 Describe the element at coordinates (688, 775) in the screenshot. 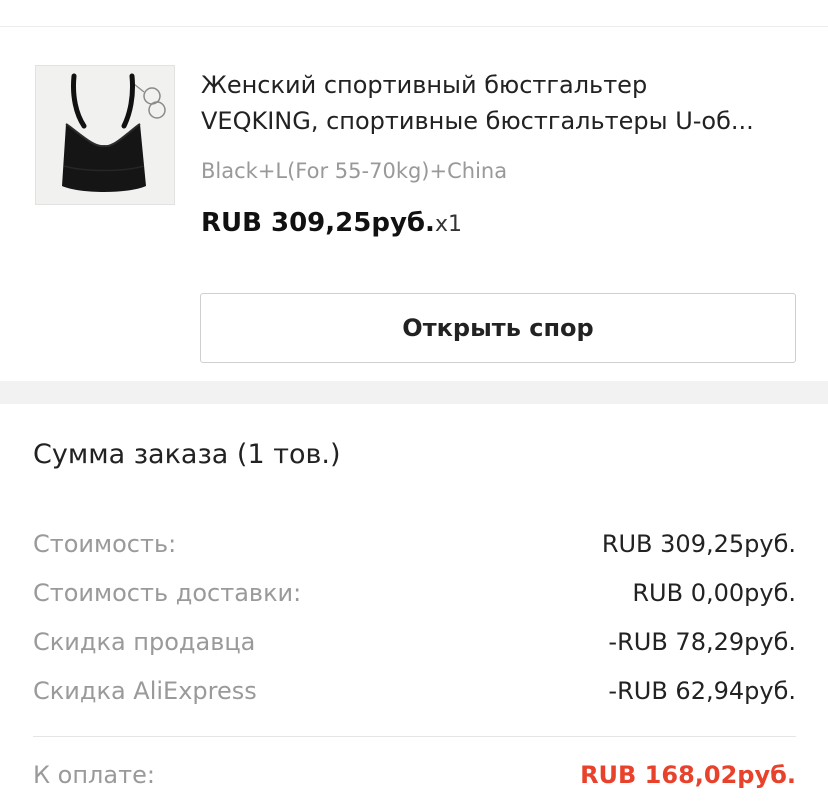

I see `total-value: RUB 168,02руб.` at that location.